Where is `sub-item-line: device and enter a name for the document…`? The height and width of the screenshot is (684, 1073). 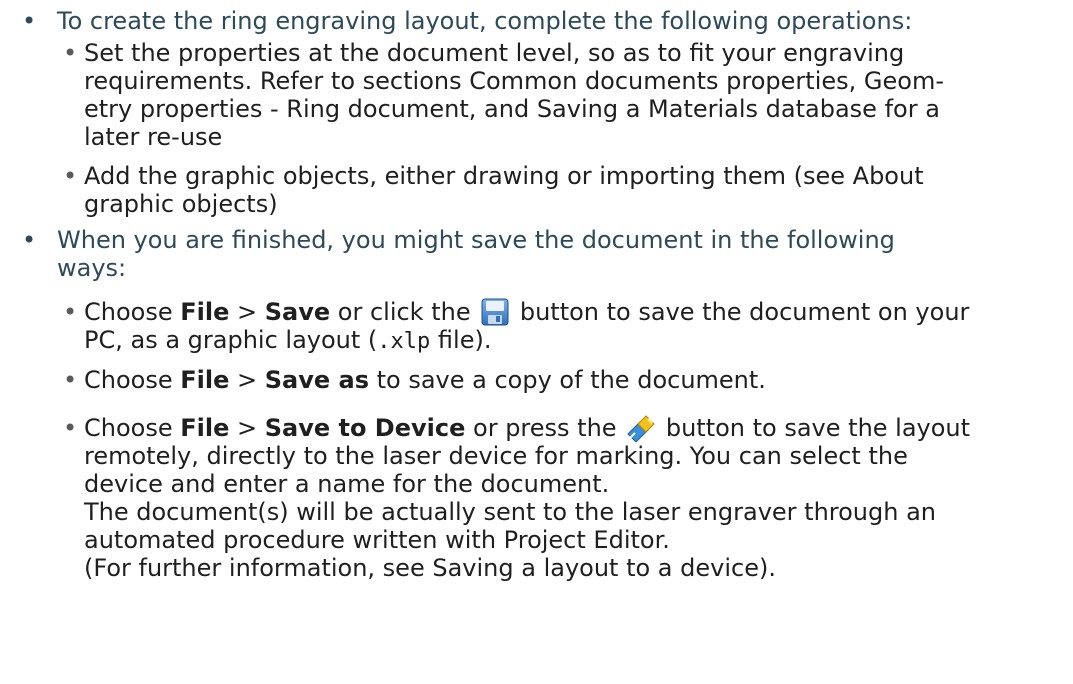 sub-item-line: device and enter a name for the document… is located at coordinates (347, 484).